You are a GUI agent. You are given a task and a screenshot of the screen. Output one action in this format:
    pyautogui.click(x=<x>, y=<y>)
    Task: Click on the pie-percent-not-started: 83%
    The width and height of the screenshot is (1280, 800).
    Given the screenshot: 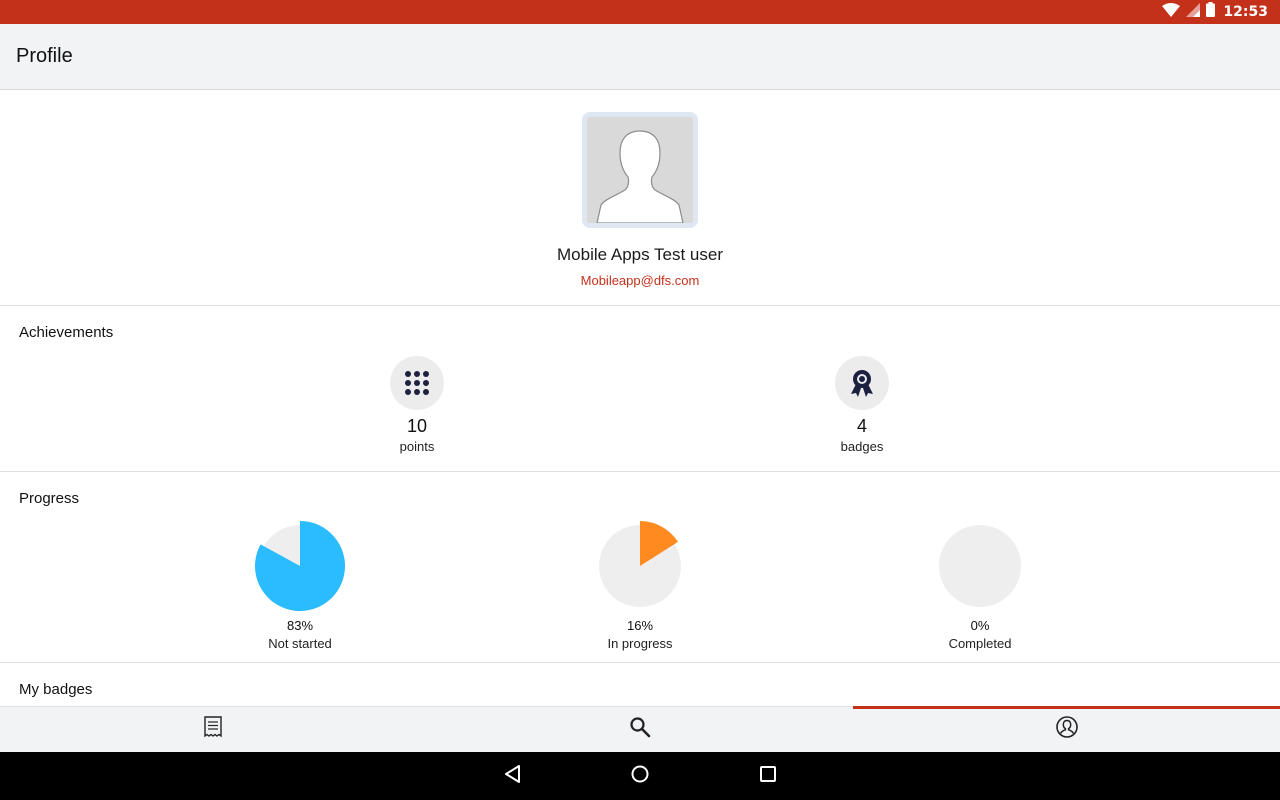 What is the action you would take?
    pyautogui.click(x=300, y=625)
    